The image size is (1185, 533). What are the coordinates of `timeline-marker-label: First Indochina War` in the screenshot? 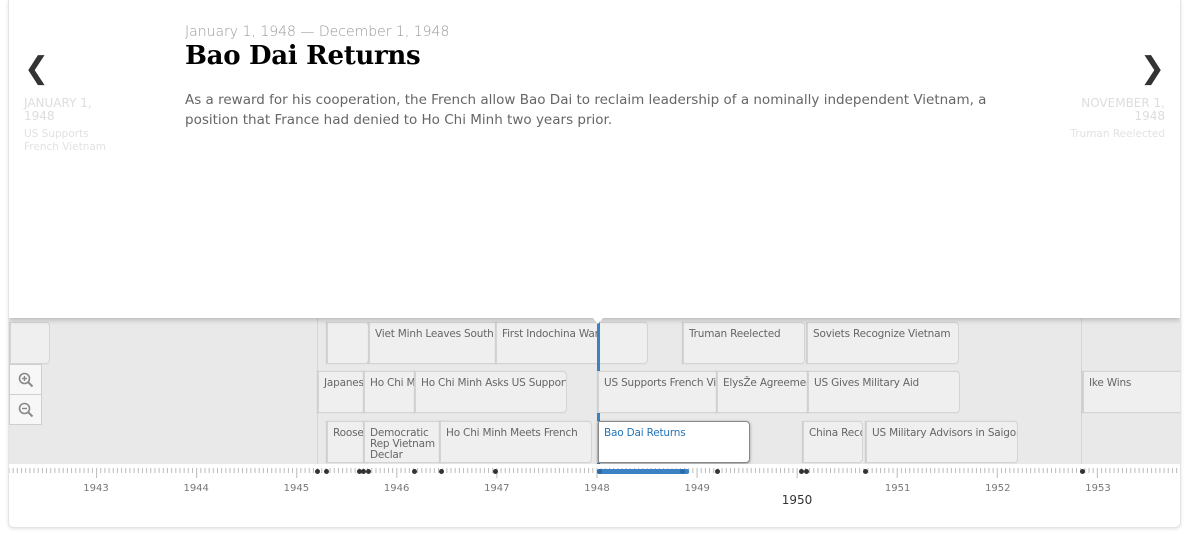 It's located at (550, 334).